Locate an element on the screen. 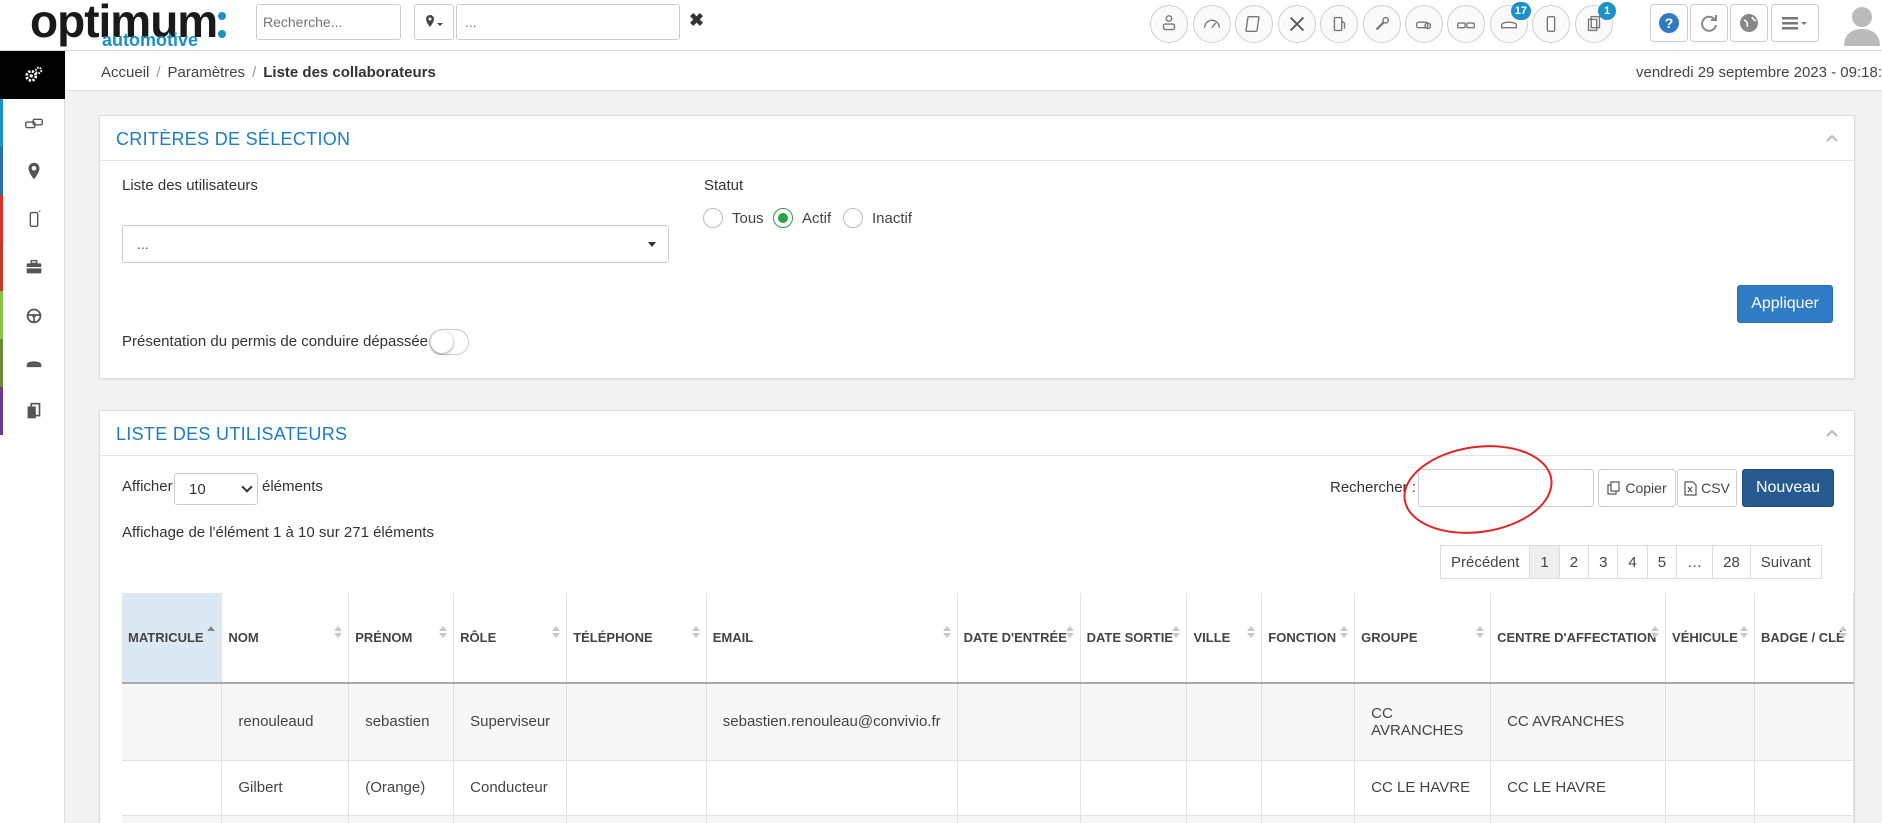  sidebar-item-business is located at coordinates (32, 267).